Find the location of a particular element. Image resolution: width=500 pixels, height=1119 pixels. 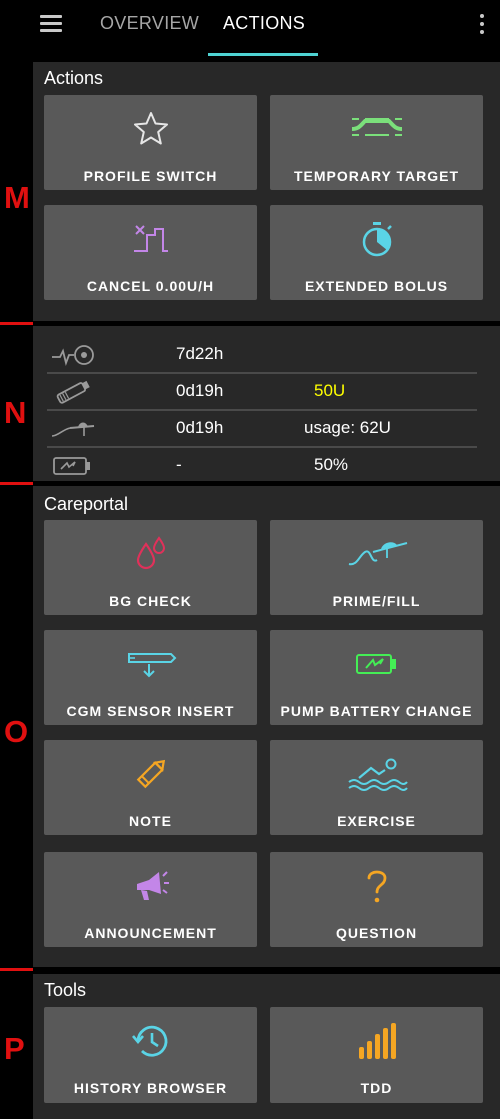

pencil-icon is located at coordinates (150, 774).